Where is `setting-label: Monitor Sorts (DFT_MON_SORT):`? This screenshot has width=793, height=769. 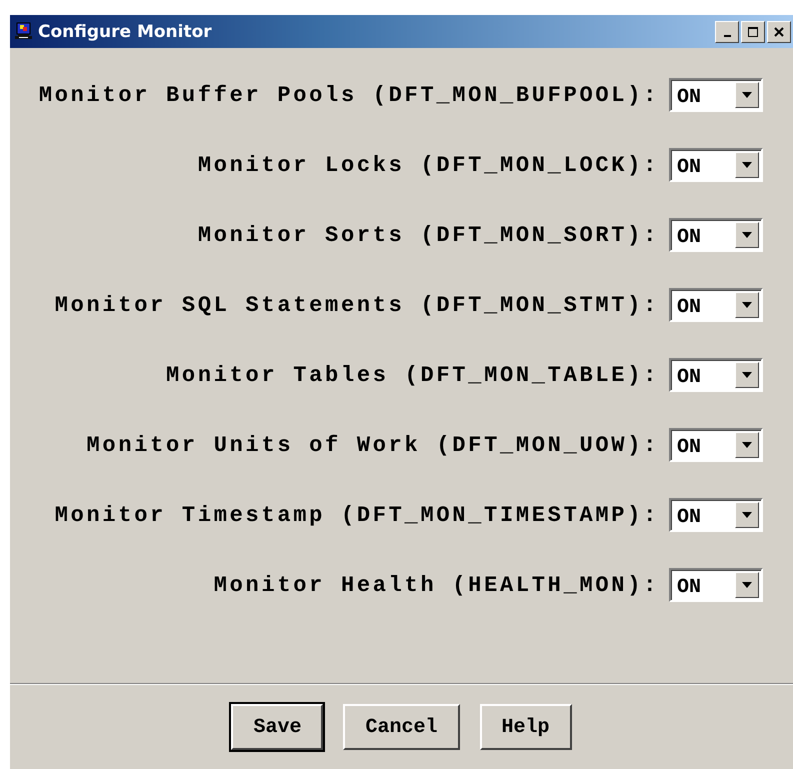
setting-label: Monitor Sorts (DFT_MON_SORT): is located at coordinates (428, 235).